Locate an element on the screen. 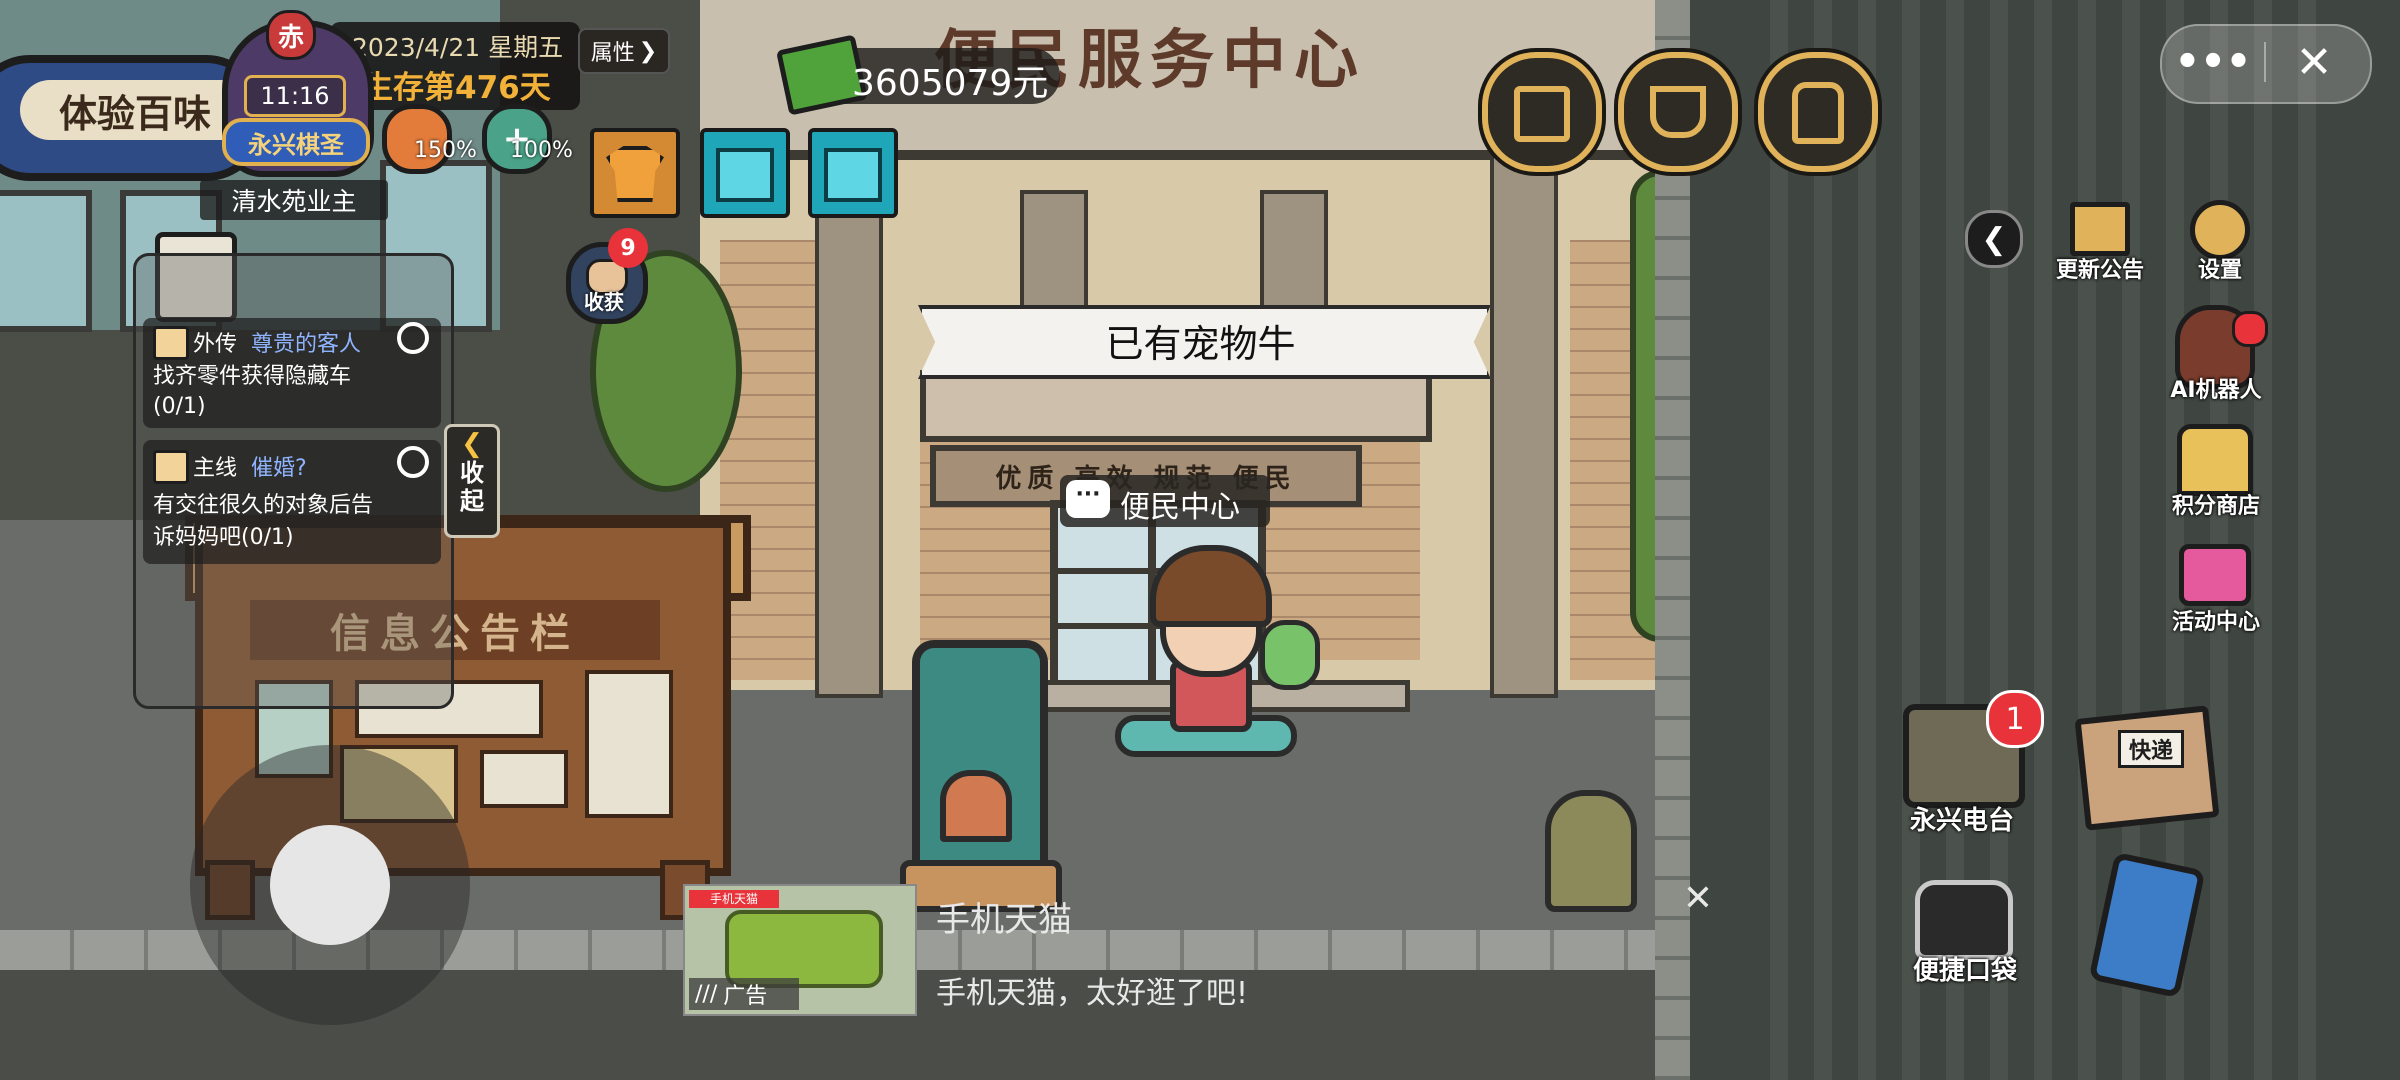  phone-icon is located at coordinates (2147, 925).